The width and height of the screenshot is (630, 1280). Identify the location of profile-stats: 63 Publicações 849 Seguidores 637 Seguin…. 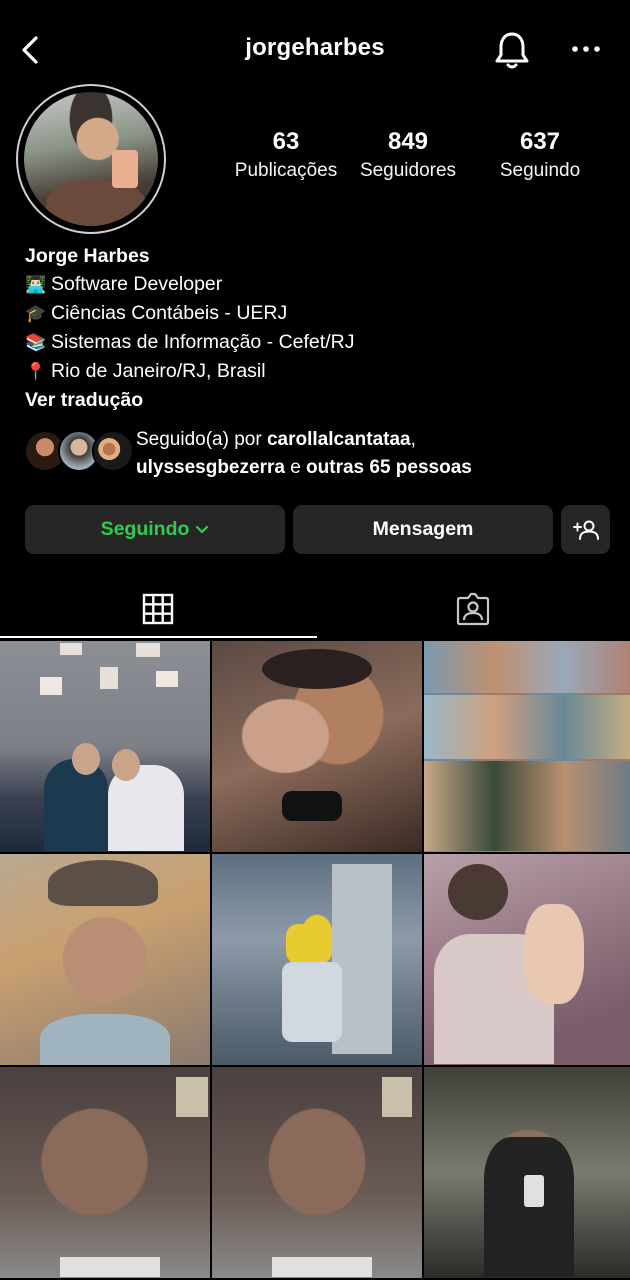
(412, 158).